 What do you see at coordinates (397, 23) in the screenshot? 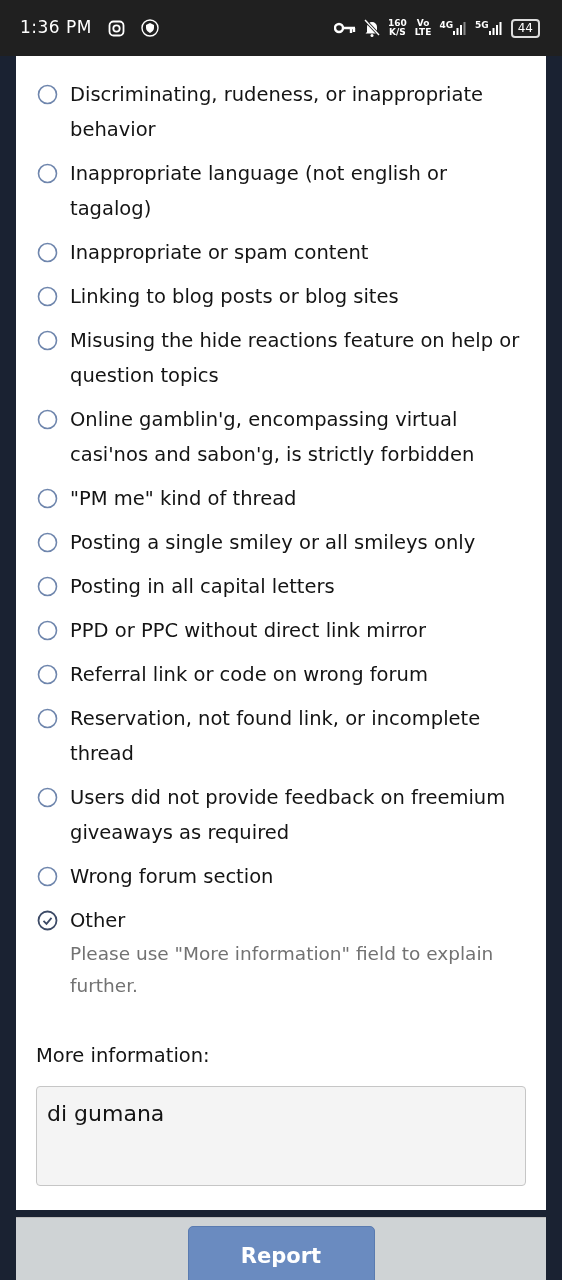
I see `speed-value: 160` at bounding box center [397, 23].